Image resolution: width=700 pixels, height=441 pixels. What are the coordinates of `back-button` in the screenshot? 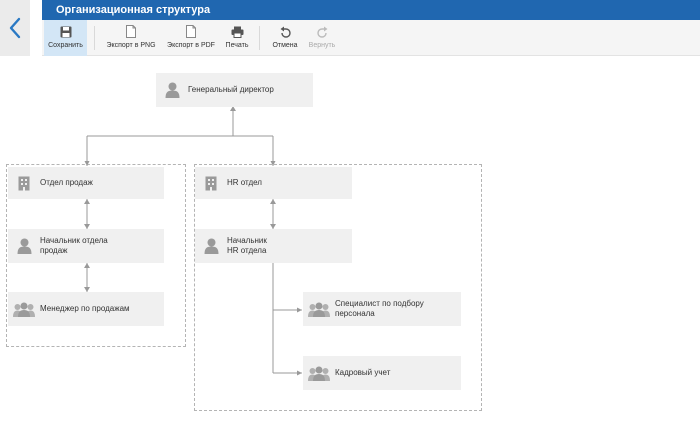 It's located at (15, 28).